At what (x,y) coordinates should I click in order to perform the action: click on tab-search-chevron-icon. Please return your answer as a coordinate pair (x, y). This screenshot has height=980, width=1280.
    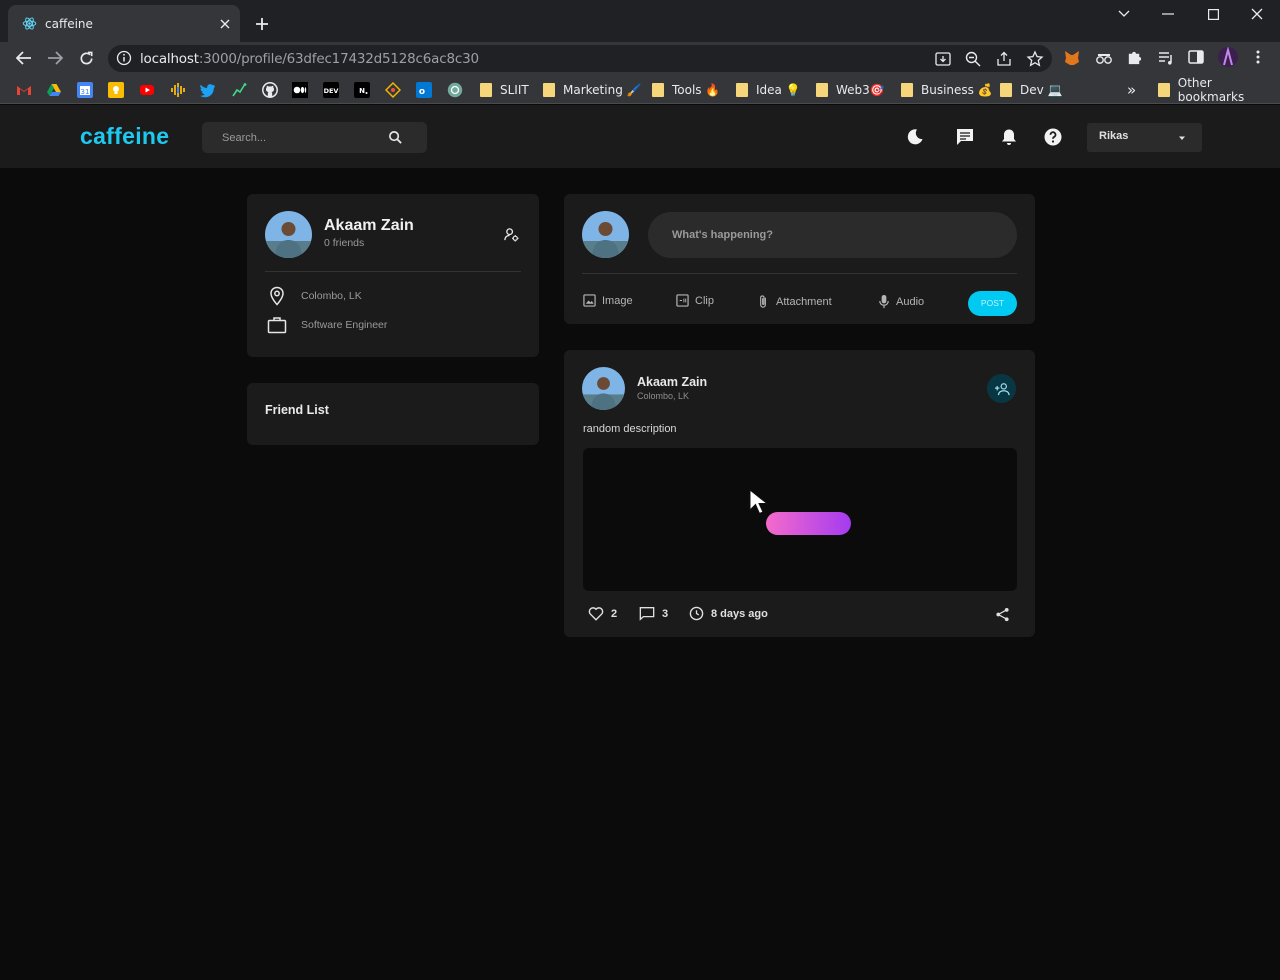
    Looking at the image, I should click on (1124, 14).